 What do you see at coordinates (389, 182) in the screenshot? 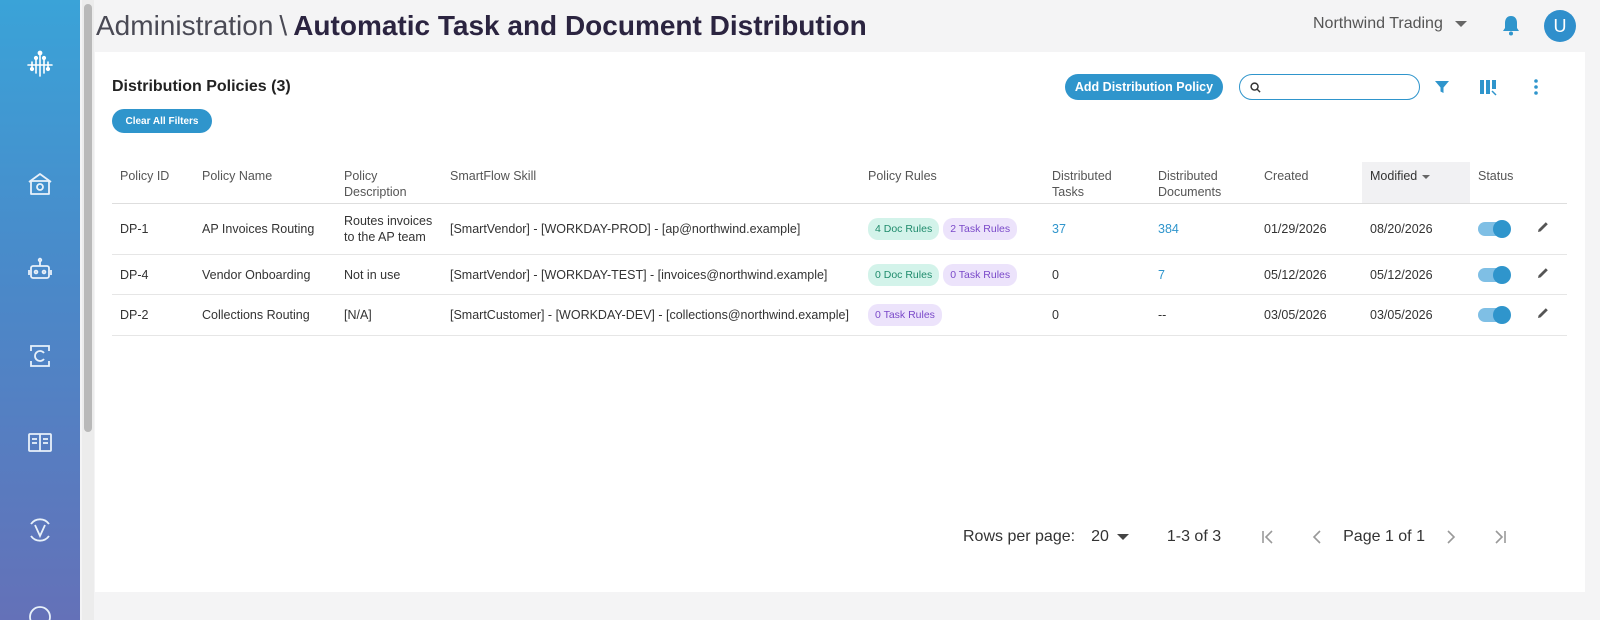
I see `col-policy-description: Policy Description` at bounding box center [389, 182].